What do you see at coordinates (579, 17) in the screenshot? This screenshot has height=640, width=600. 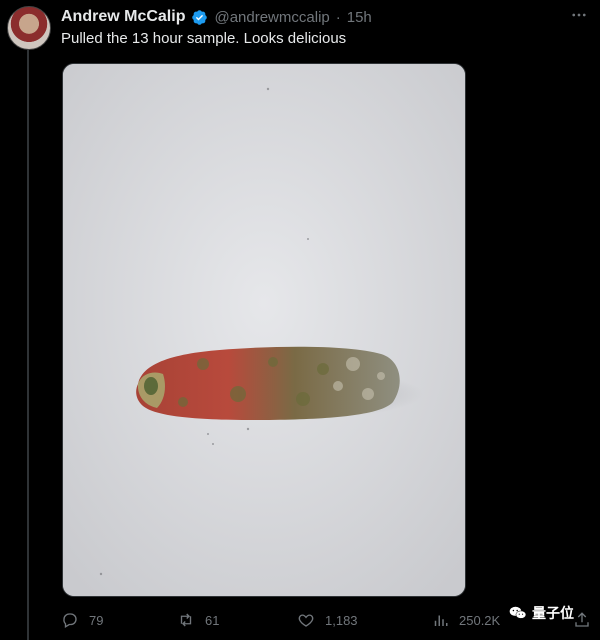 I see `more-options-icon` at bounding box center [579, 17].